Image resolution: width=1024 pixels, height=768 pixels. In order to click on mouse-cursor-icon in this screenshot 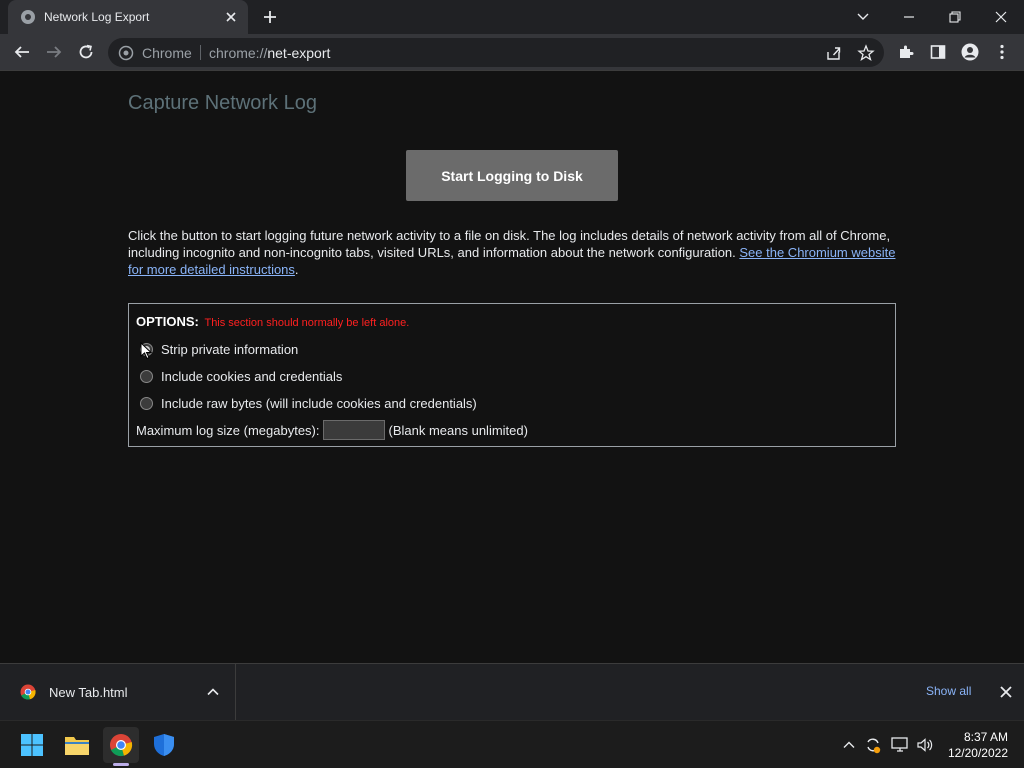, I will do `click(146, 351)`.